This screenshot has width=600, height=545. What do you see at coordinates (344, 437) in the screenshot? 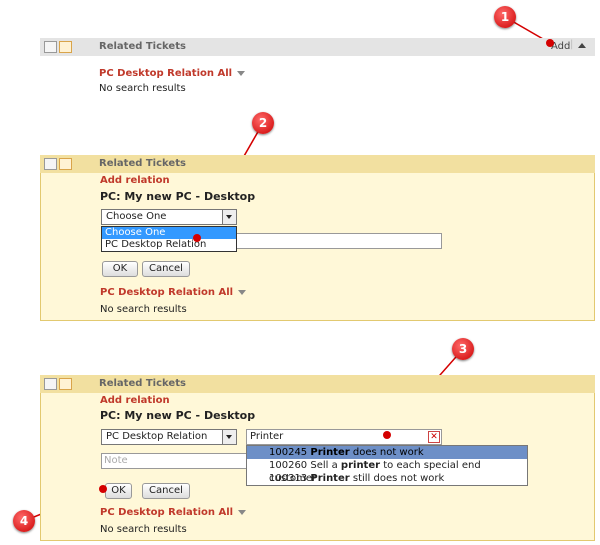
I see `search-input: Printer ✕` at bounding box center [344, 437].